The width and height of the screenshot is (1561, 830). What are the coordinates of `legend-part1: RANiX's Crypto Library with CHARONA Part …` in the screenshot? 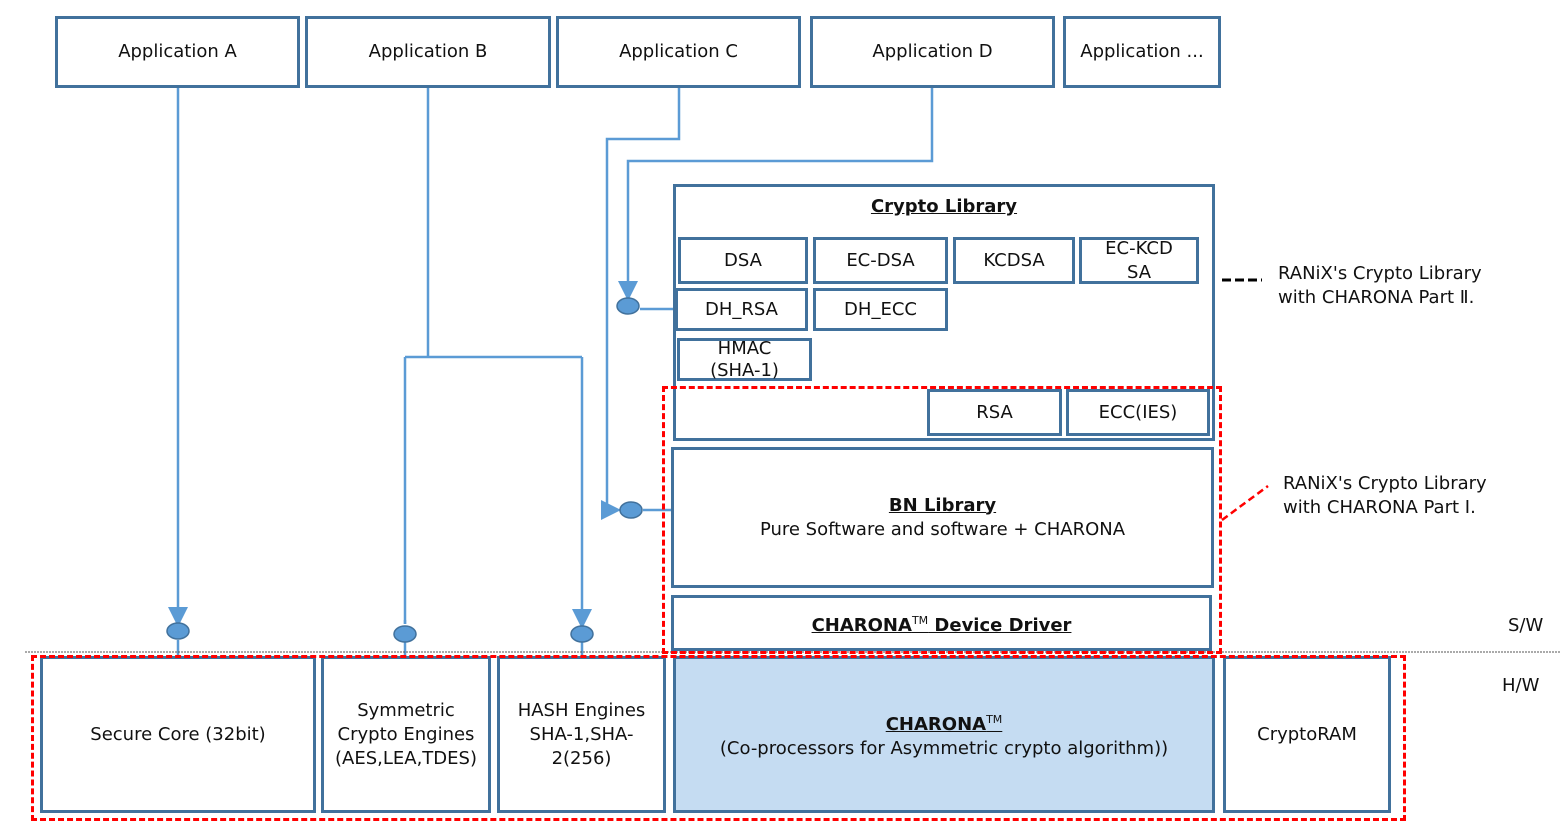 It's located at (1385, 495).